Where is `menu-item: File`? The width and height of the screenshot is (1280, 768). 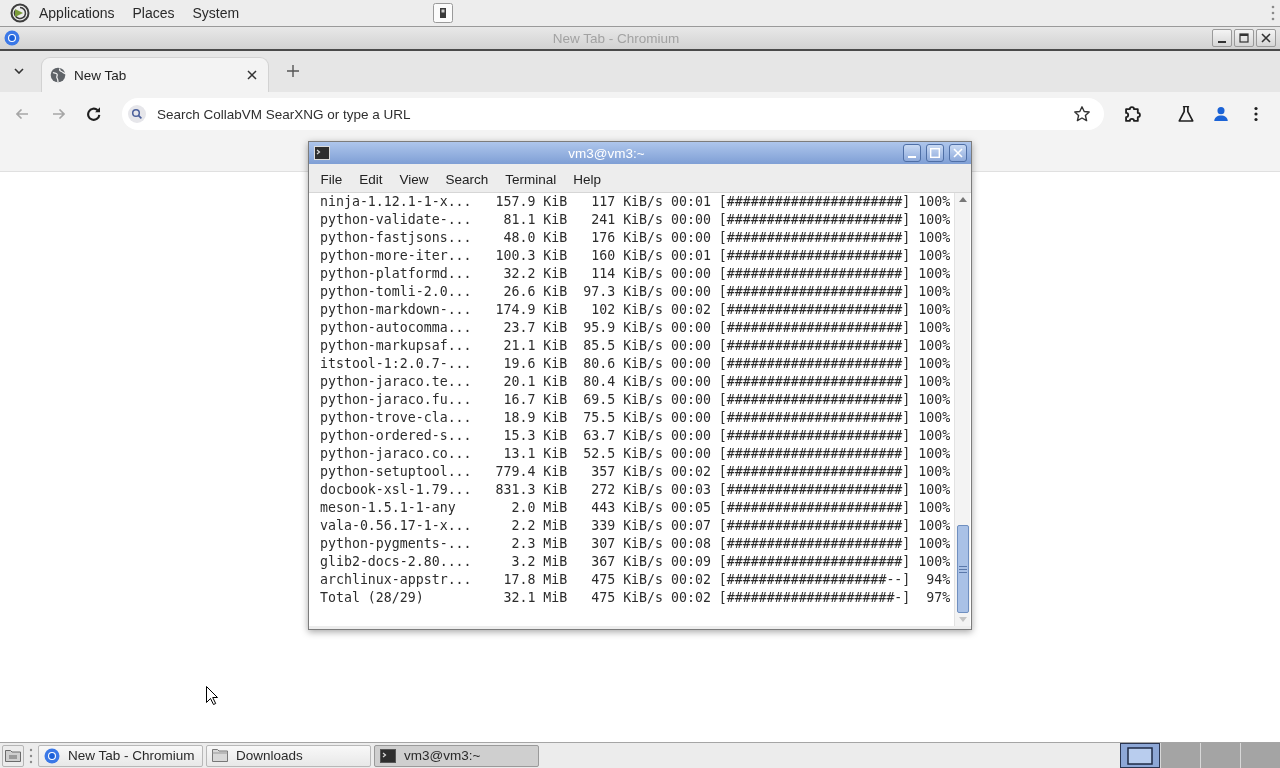 menu-item: File is located at coordinates (331, 179).